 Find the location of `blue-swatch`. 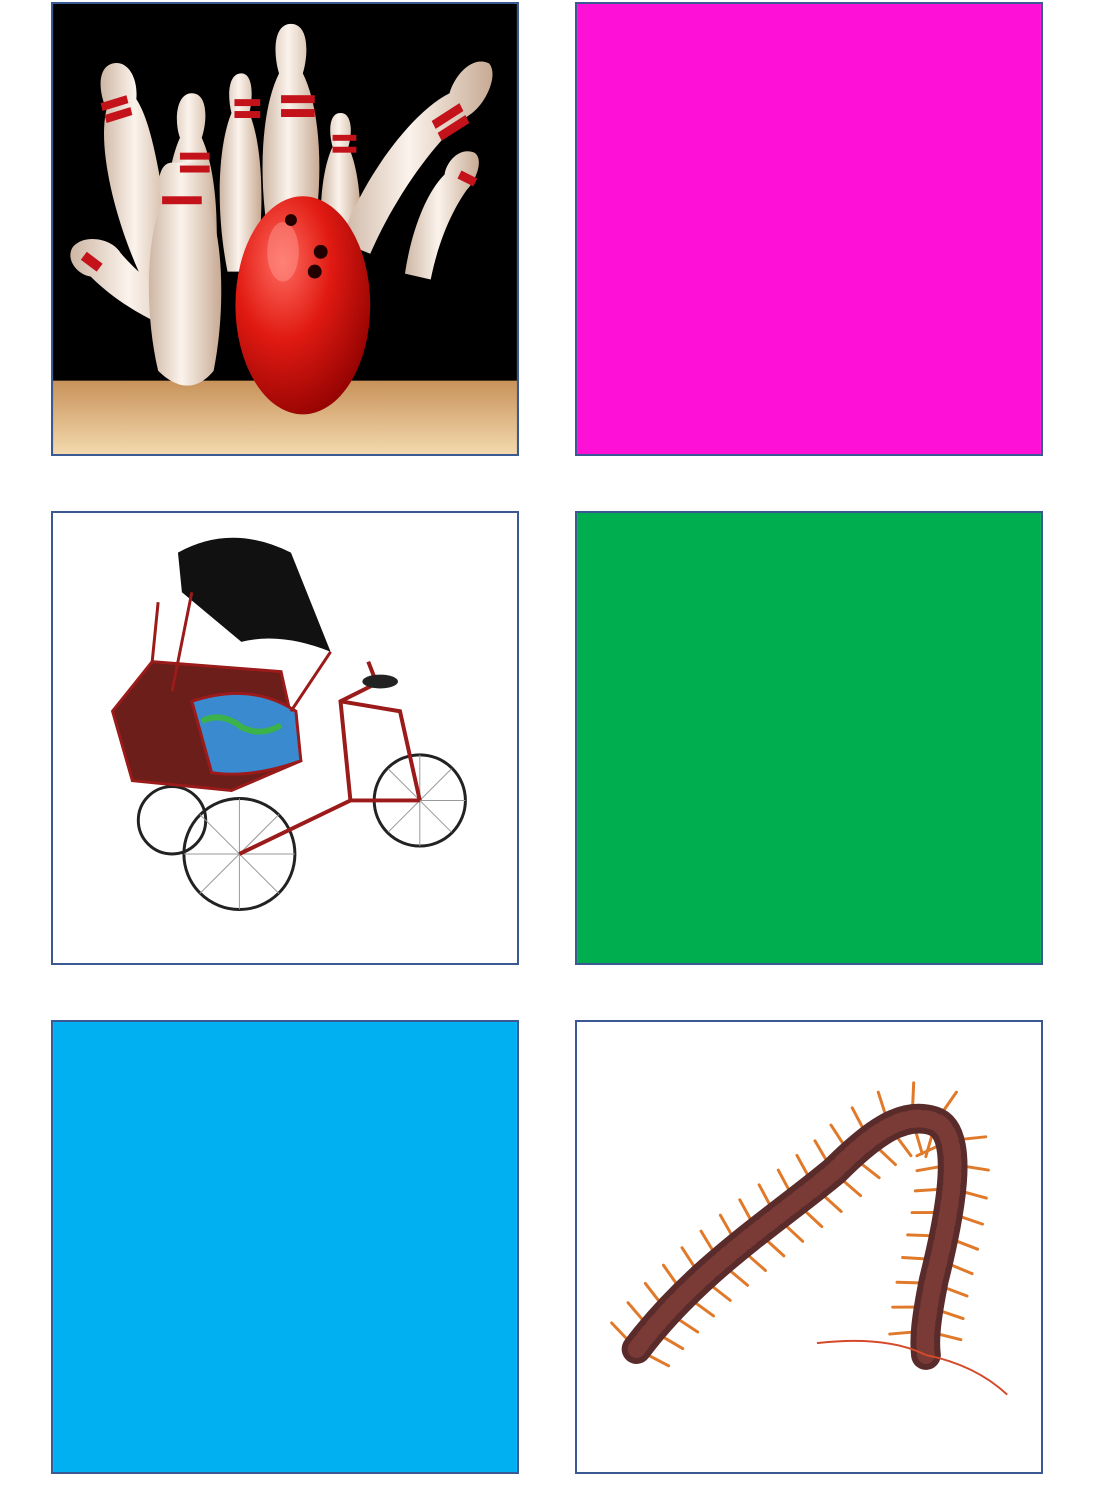

blue-swatch is located at coordinates (285, 1247).